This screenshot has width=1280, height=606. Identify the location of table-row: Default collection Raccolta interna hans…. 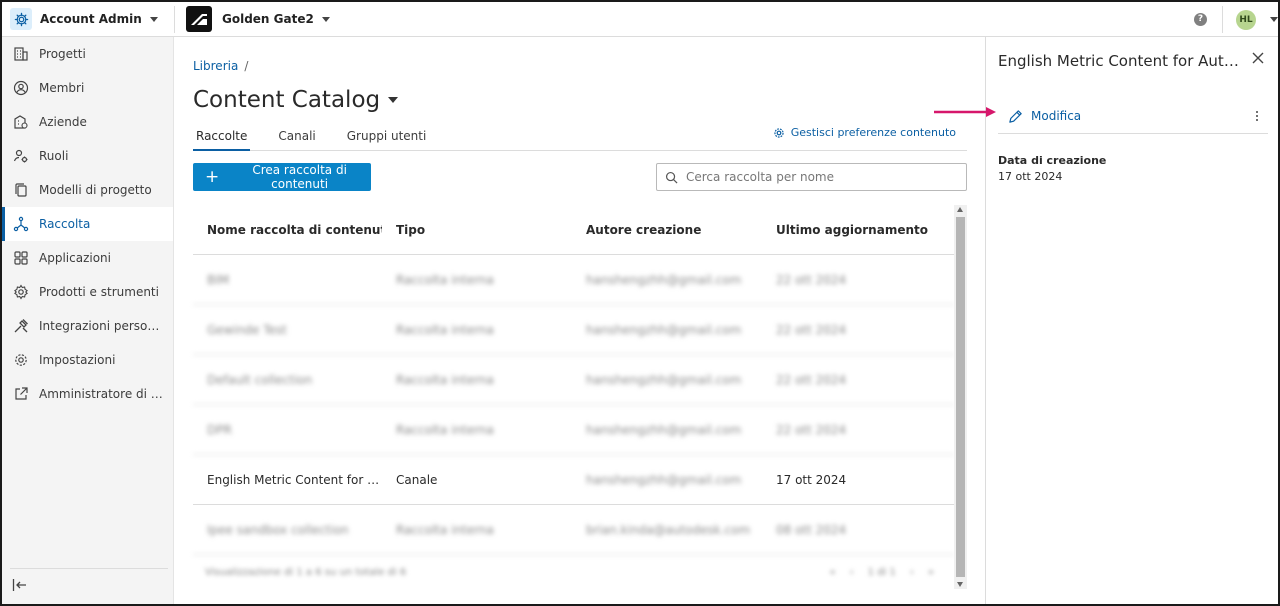
(573, 380).